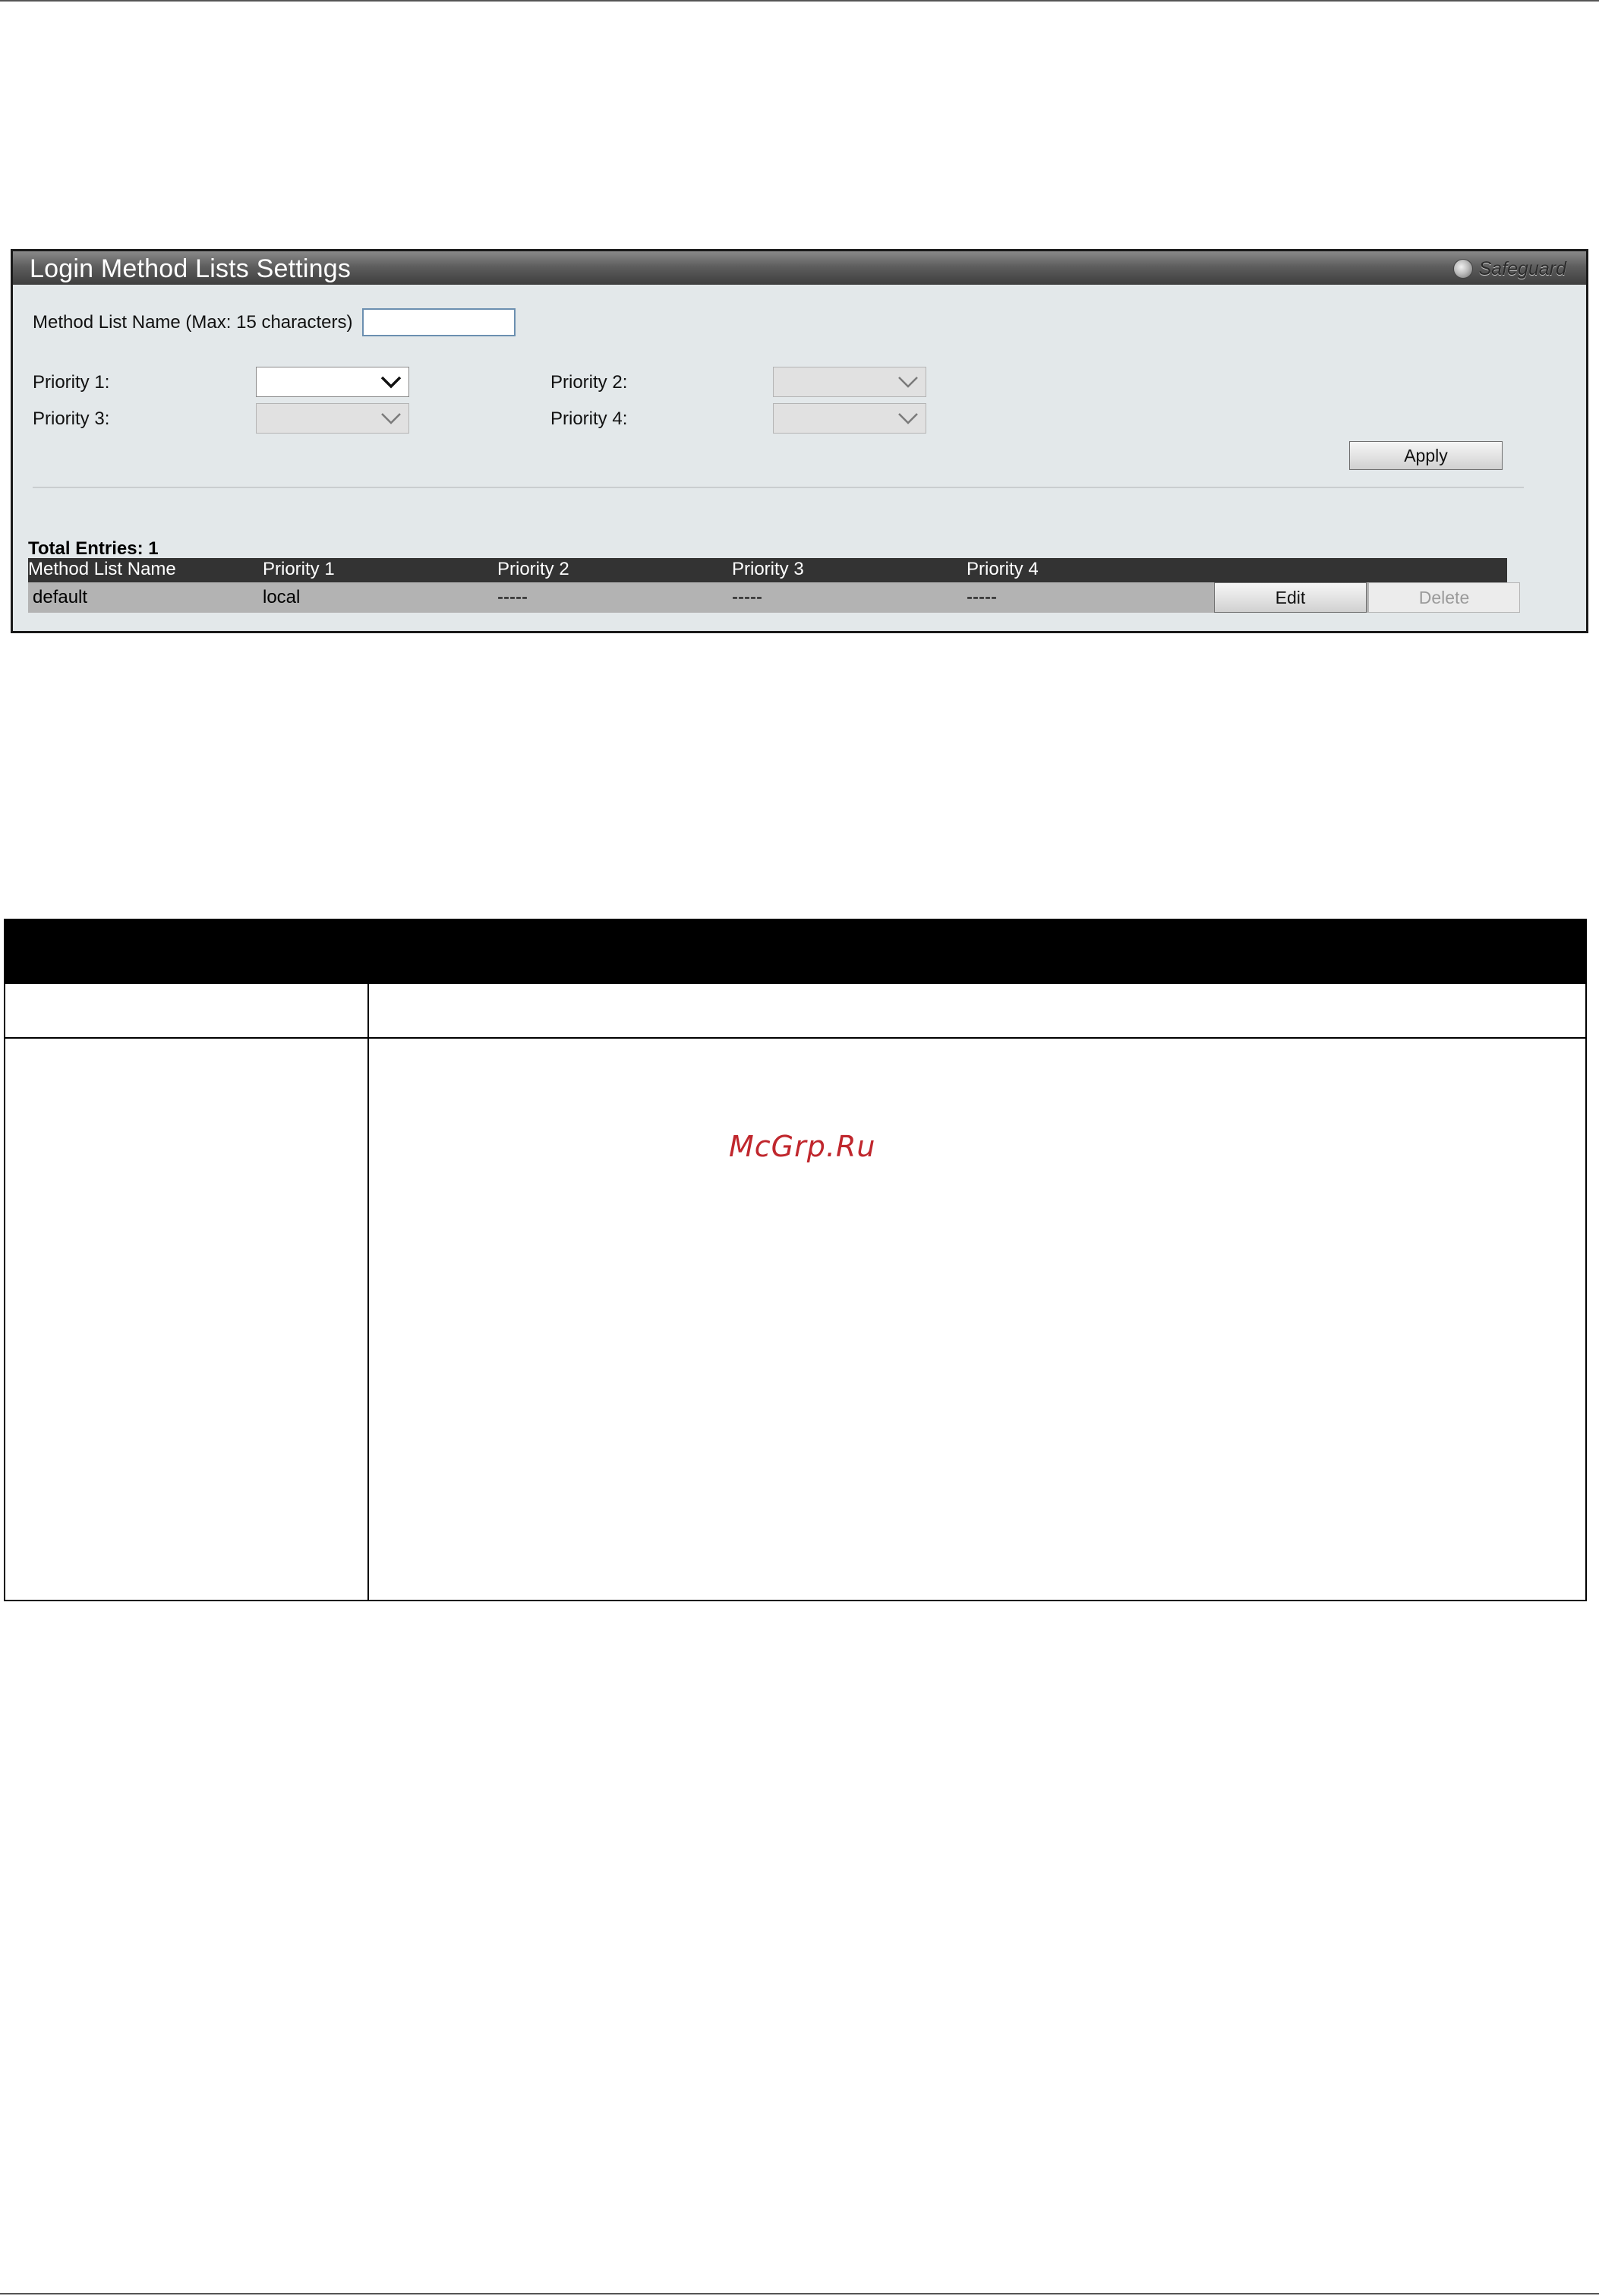 This screenshot has height=2296, width=1599. What do you see at coordinates (191, 268) in the screenshot?
I see `panel-title: Login Method Lists Settings` at bounding box center [191, 268].